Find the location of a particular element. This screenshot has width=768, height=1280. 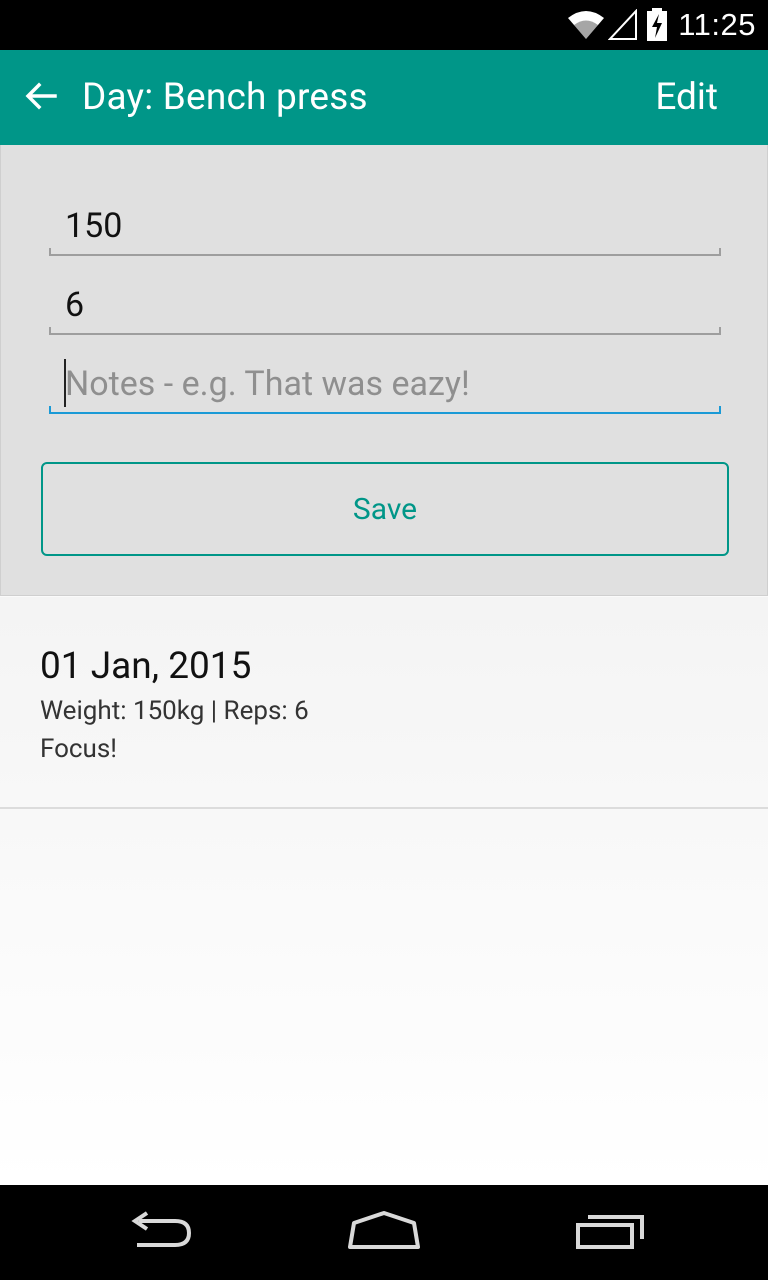

text-caret is located at coordinates (65, 383).